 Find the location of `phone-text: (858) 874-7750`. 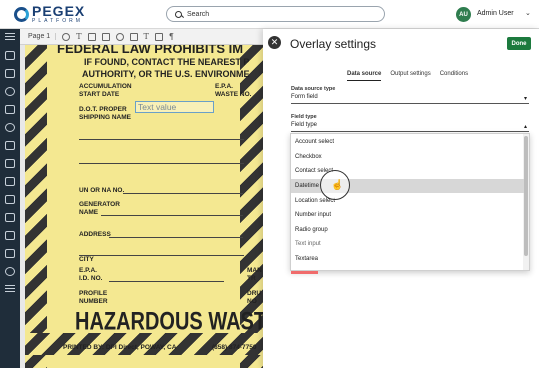

phone-text: (858) 874-7750 is located at coordinates (234, 347).